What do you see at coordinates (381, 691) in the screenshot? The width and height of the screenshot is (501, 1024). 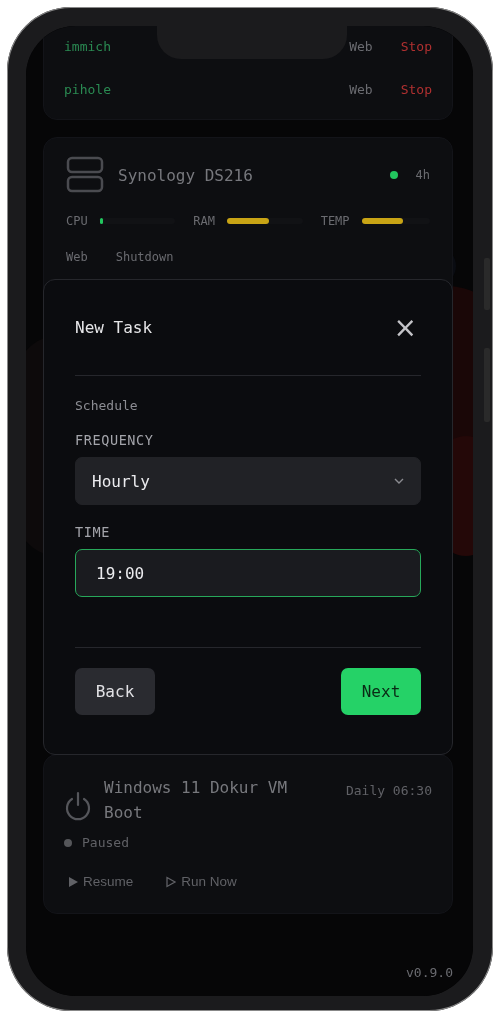 I see `next-button: Next` at bounding box center [381, 691].